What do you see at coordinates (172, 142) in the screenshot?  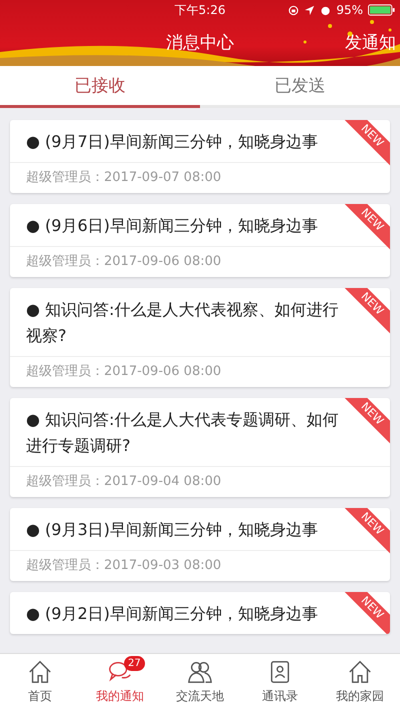 I see `message-title: ● (9月7日)早间新闻三分钟，知晓身边事` at bounding box center [172, 142].